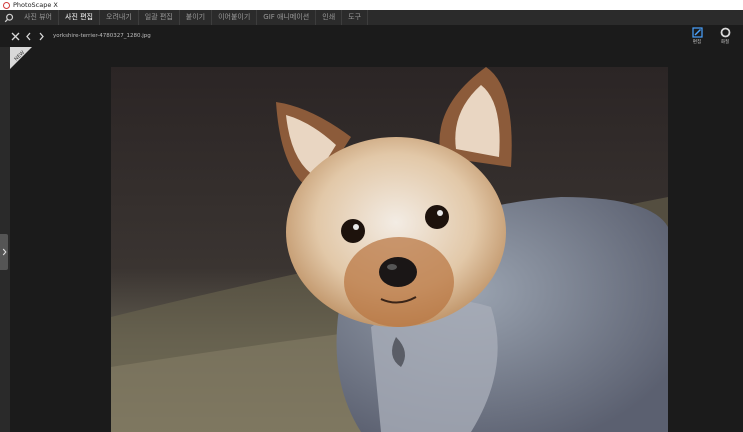  Describe the element at coordinates (235, 17) in the screenshot. I see `tab-combine: 이어붙이기` at that location.